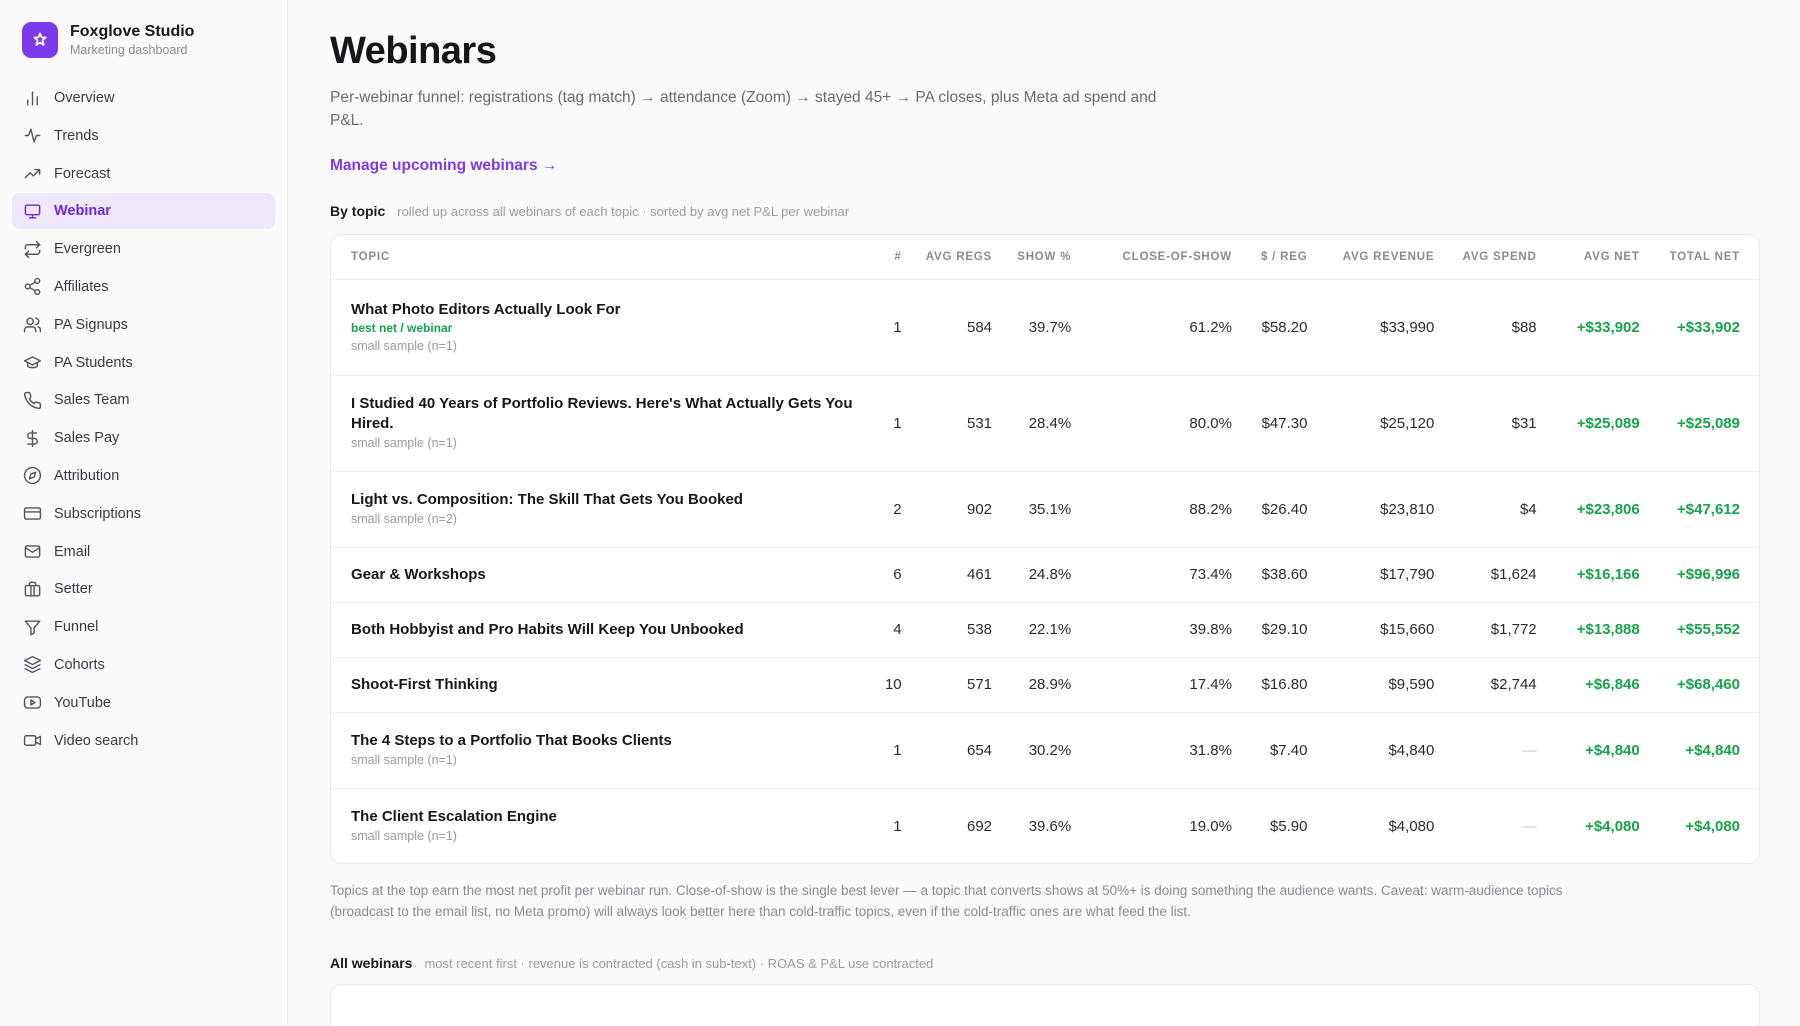 Image resolution: width=1800 pixels, height=1026 pixels. I want to click on sidebar-item-trends: Trends, so click(143, 136).